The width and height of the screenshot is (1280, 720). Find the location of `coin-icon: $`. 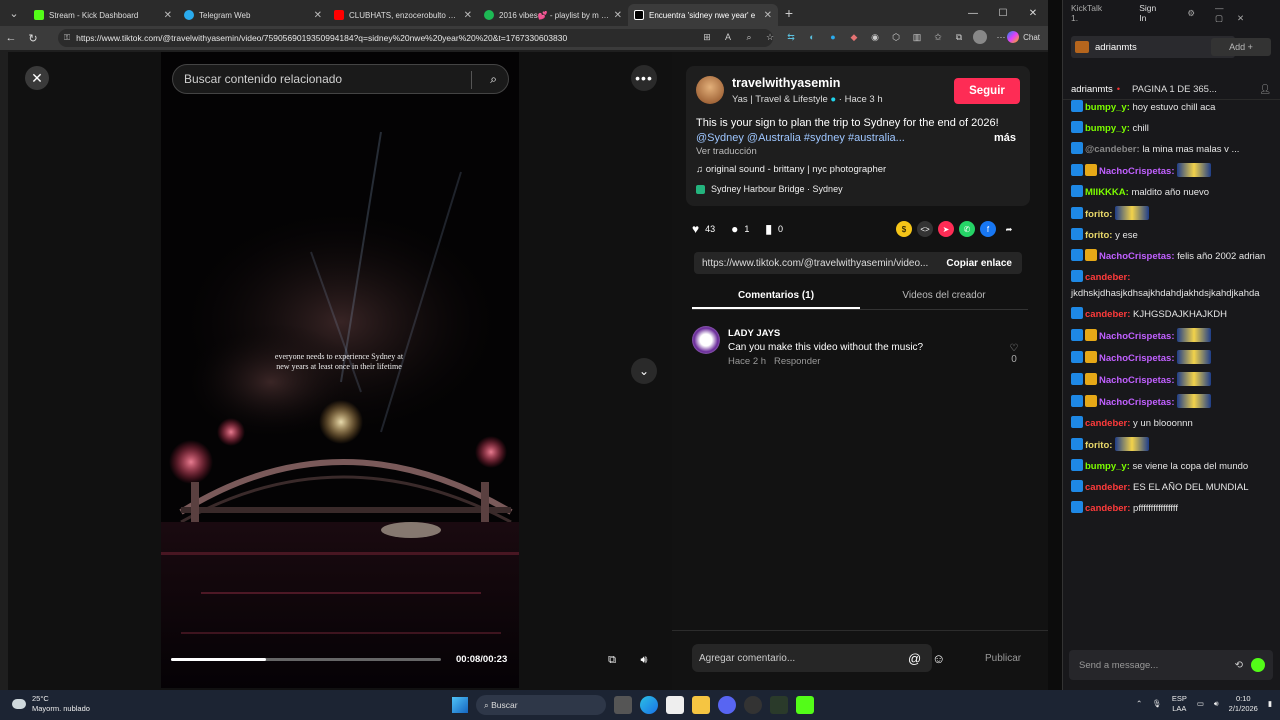

coin-icon: $ is located at coordinates (904, 229).